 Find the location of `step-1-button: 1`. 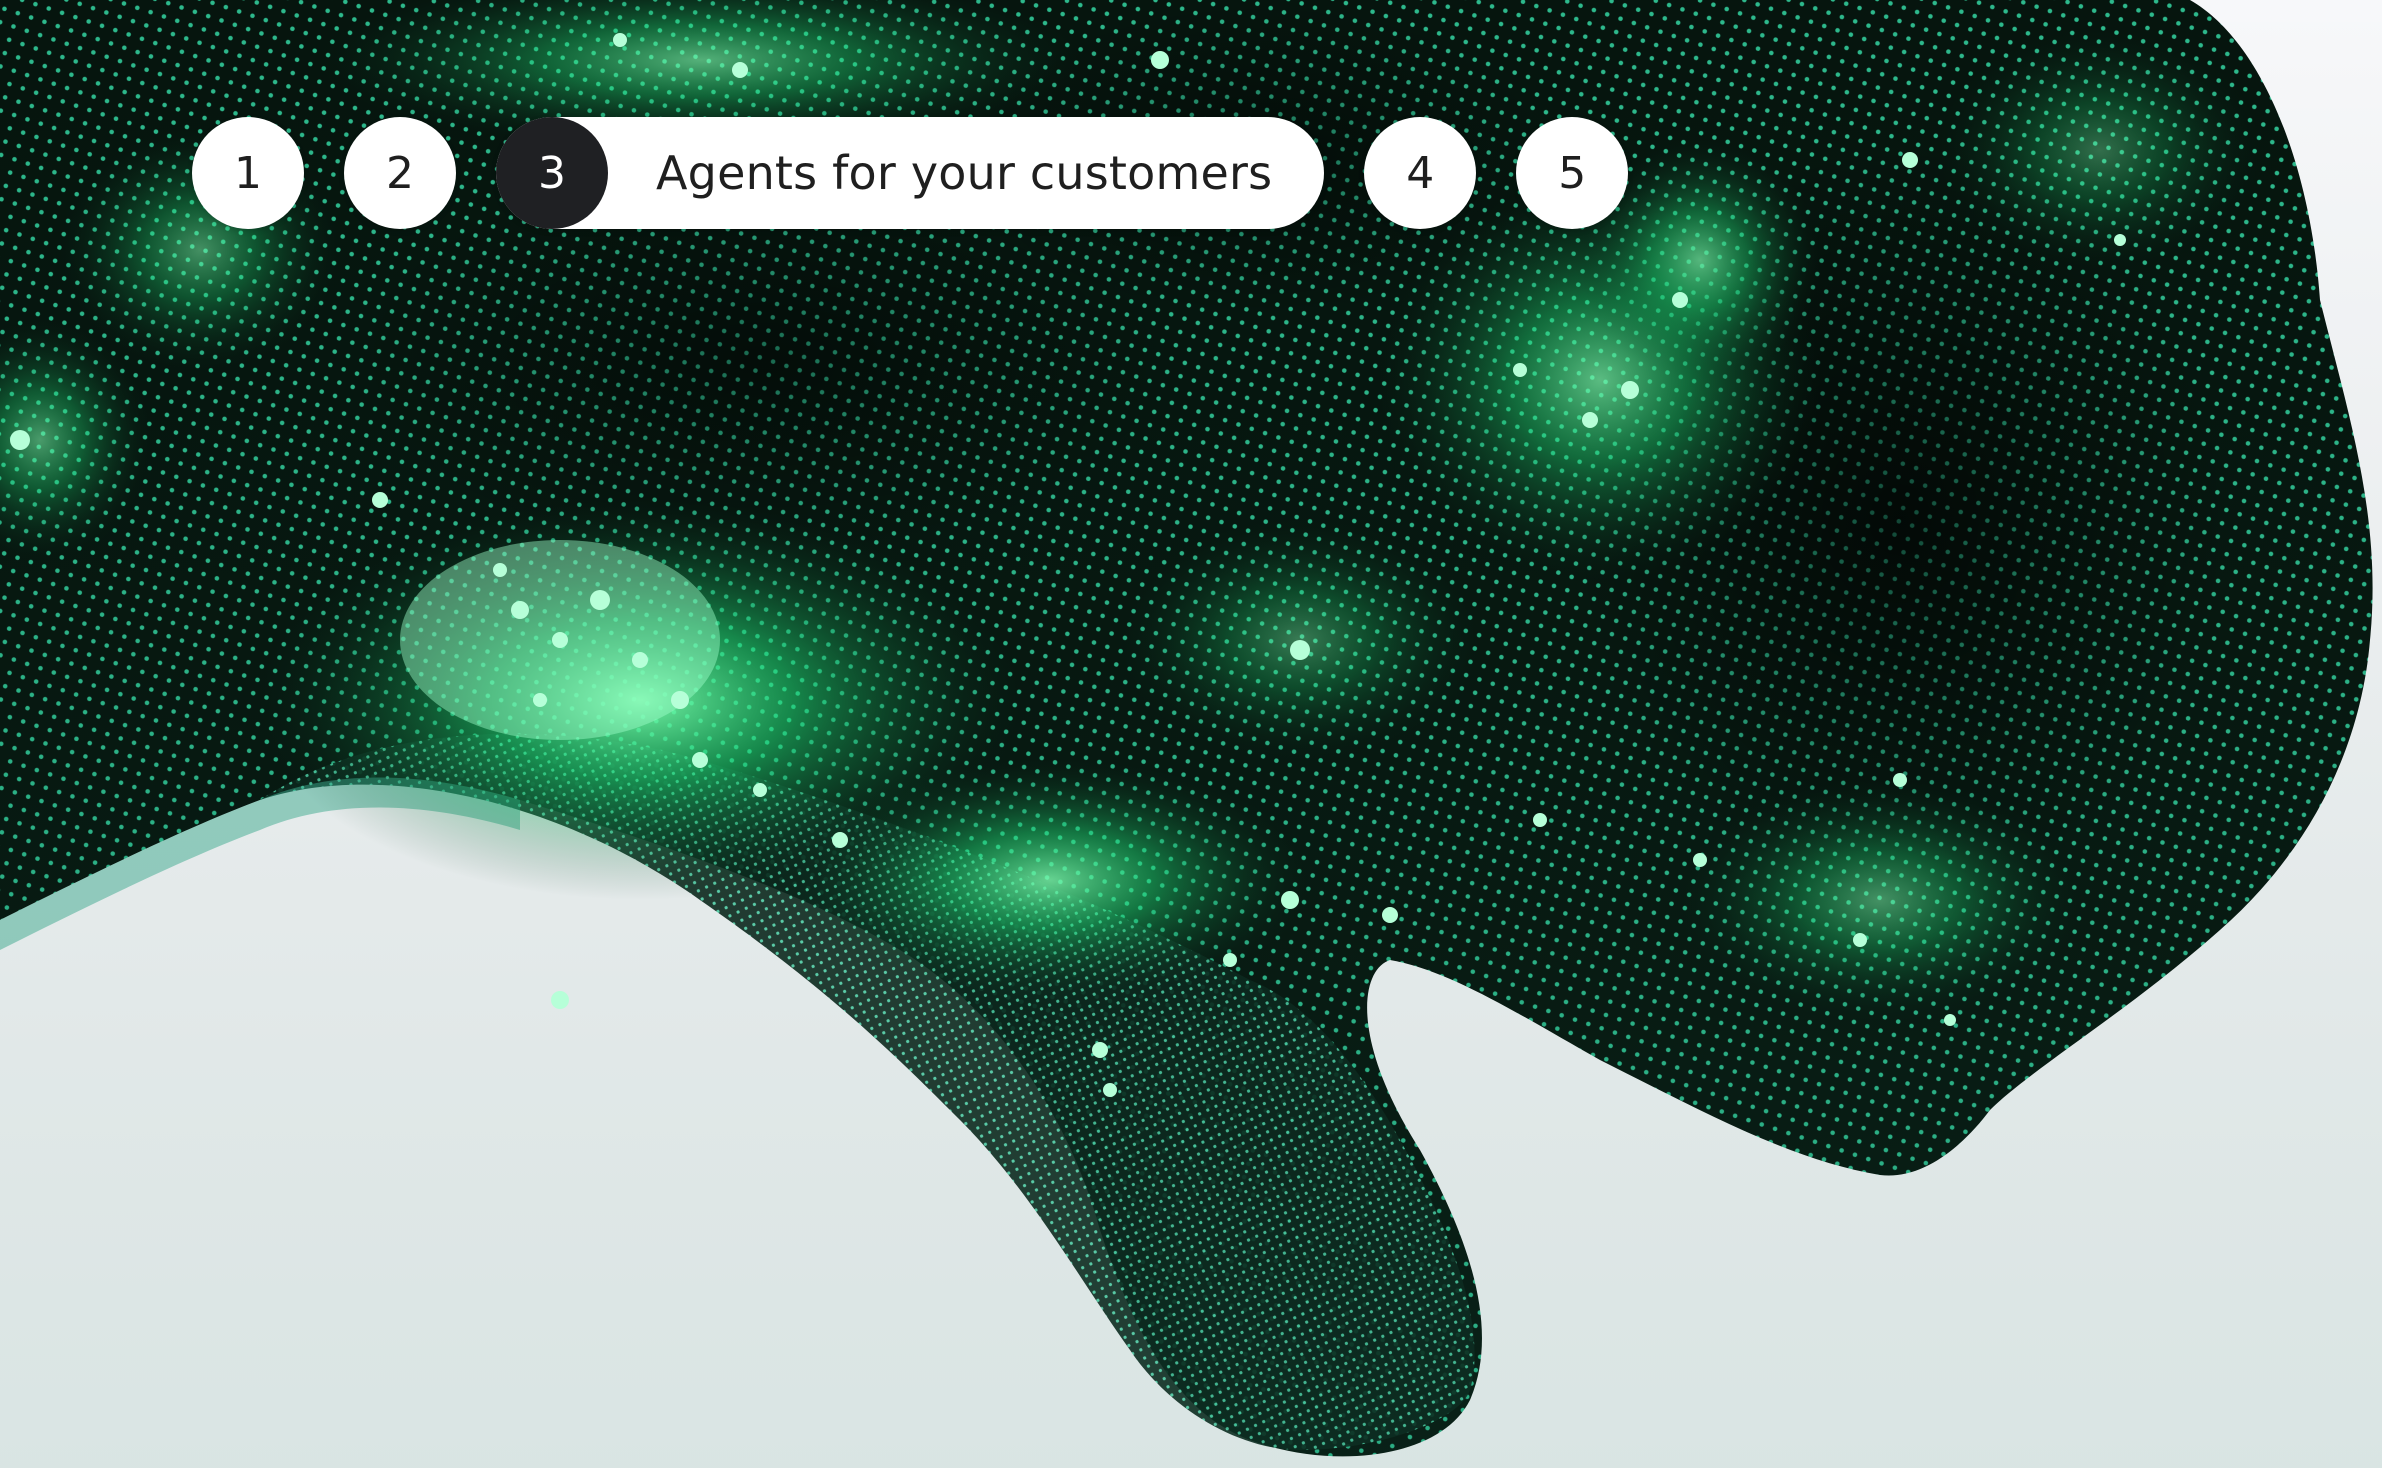

step-1-button: 1 is located at coordinates (248, 173).